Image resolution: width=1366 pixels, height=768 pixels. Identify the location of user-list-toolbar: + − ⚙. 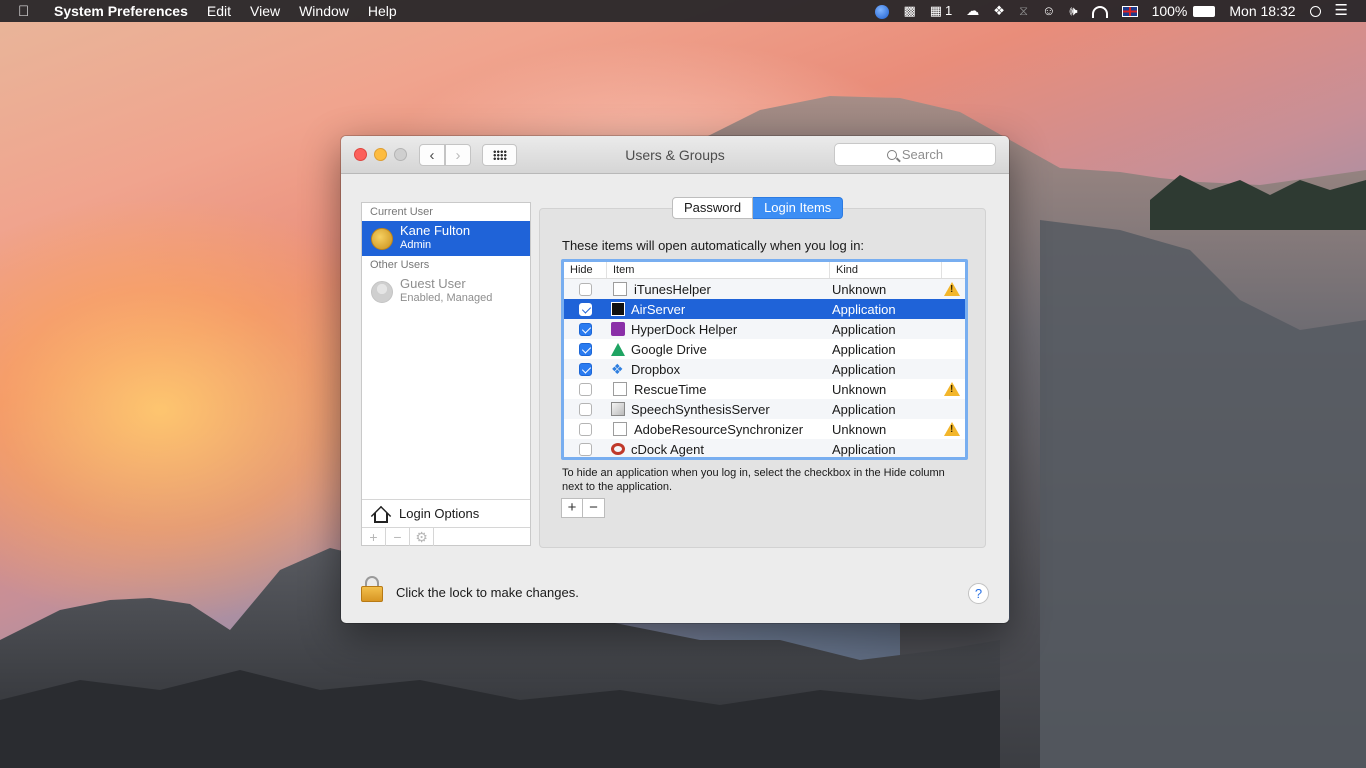
(446, 536).